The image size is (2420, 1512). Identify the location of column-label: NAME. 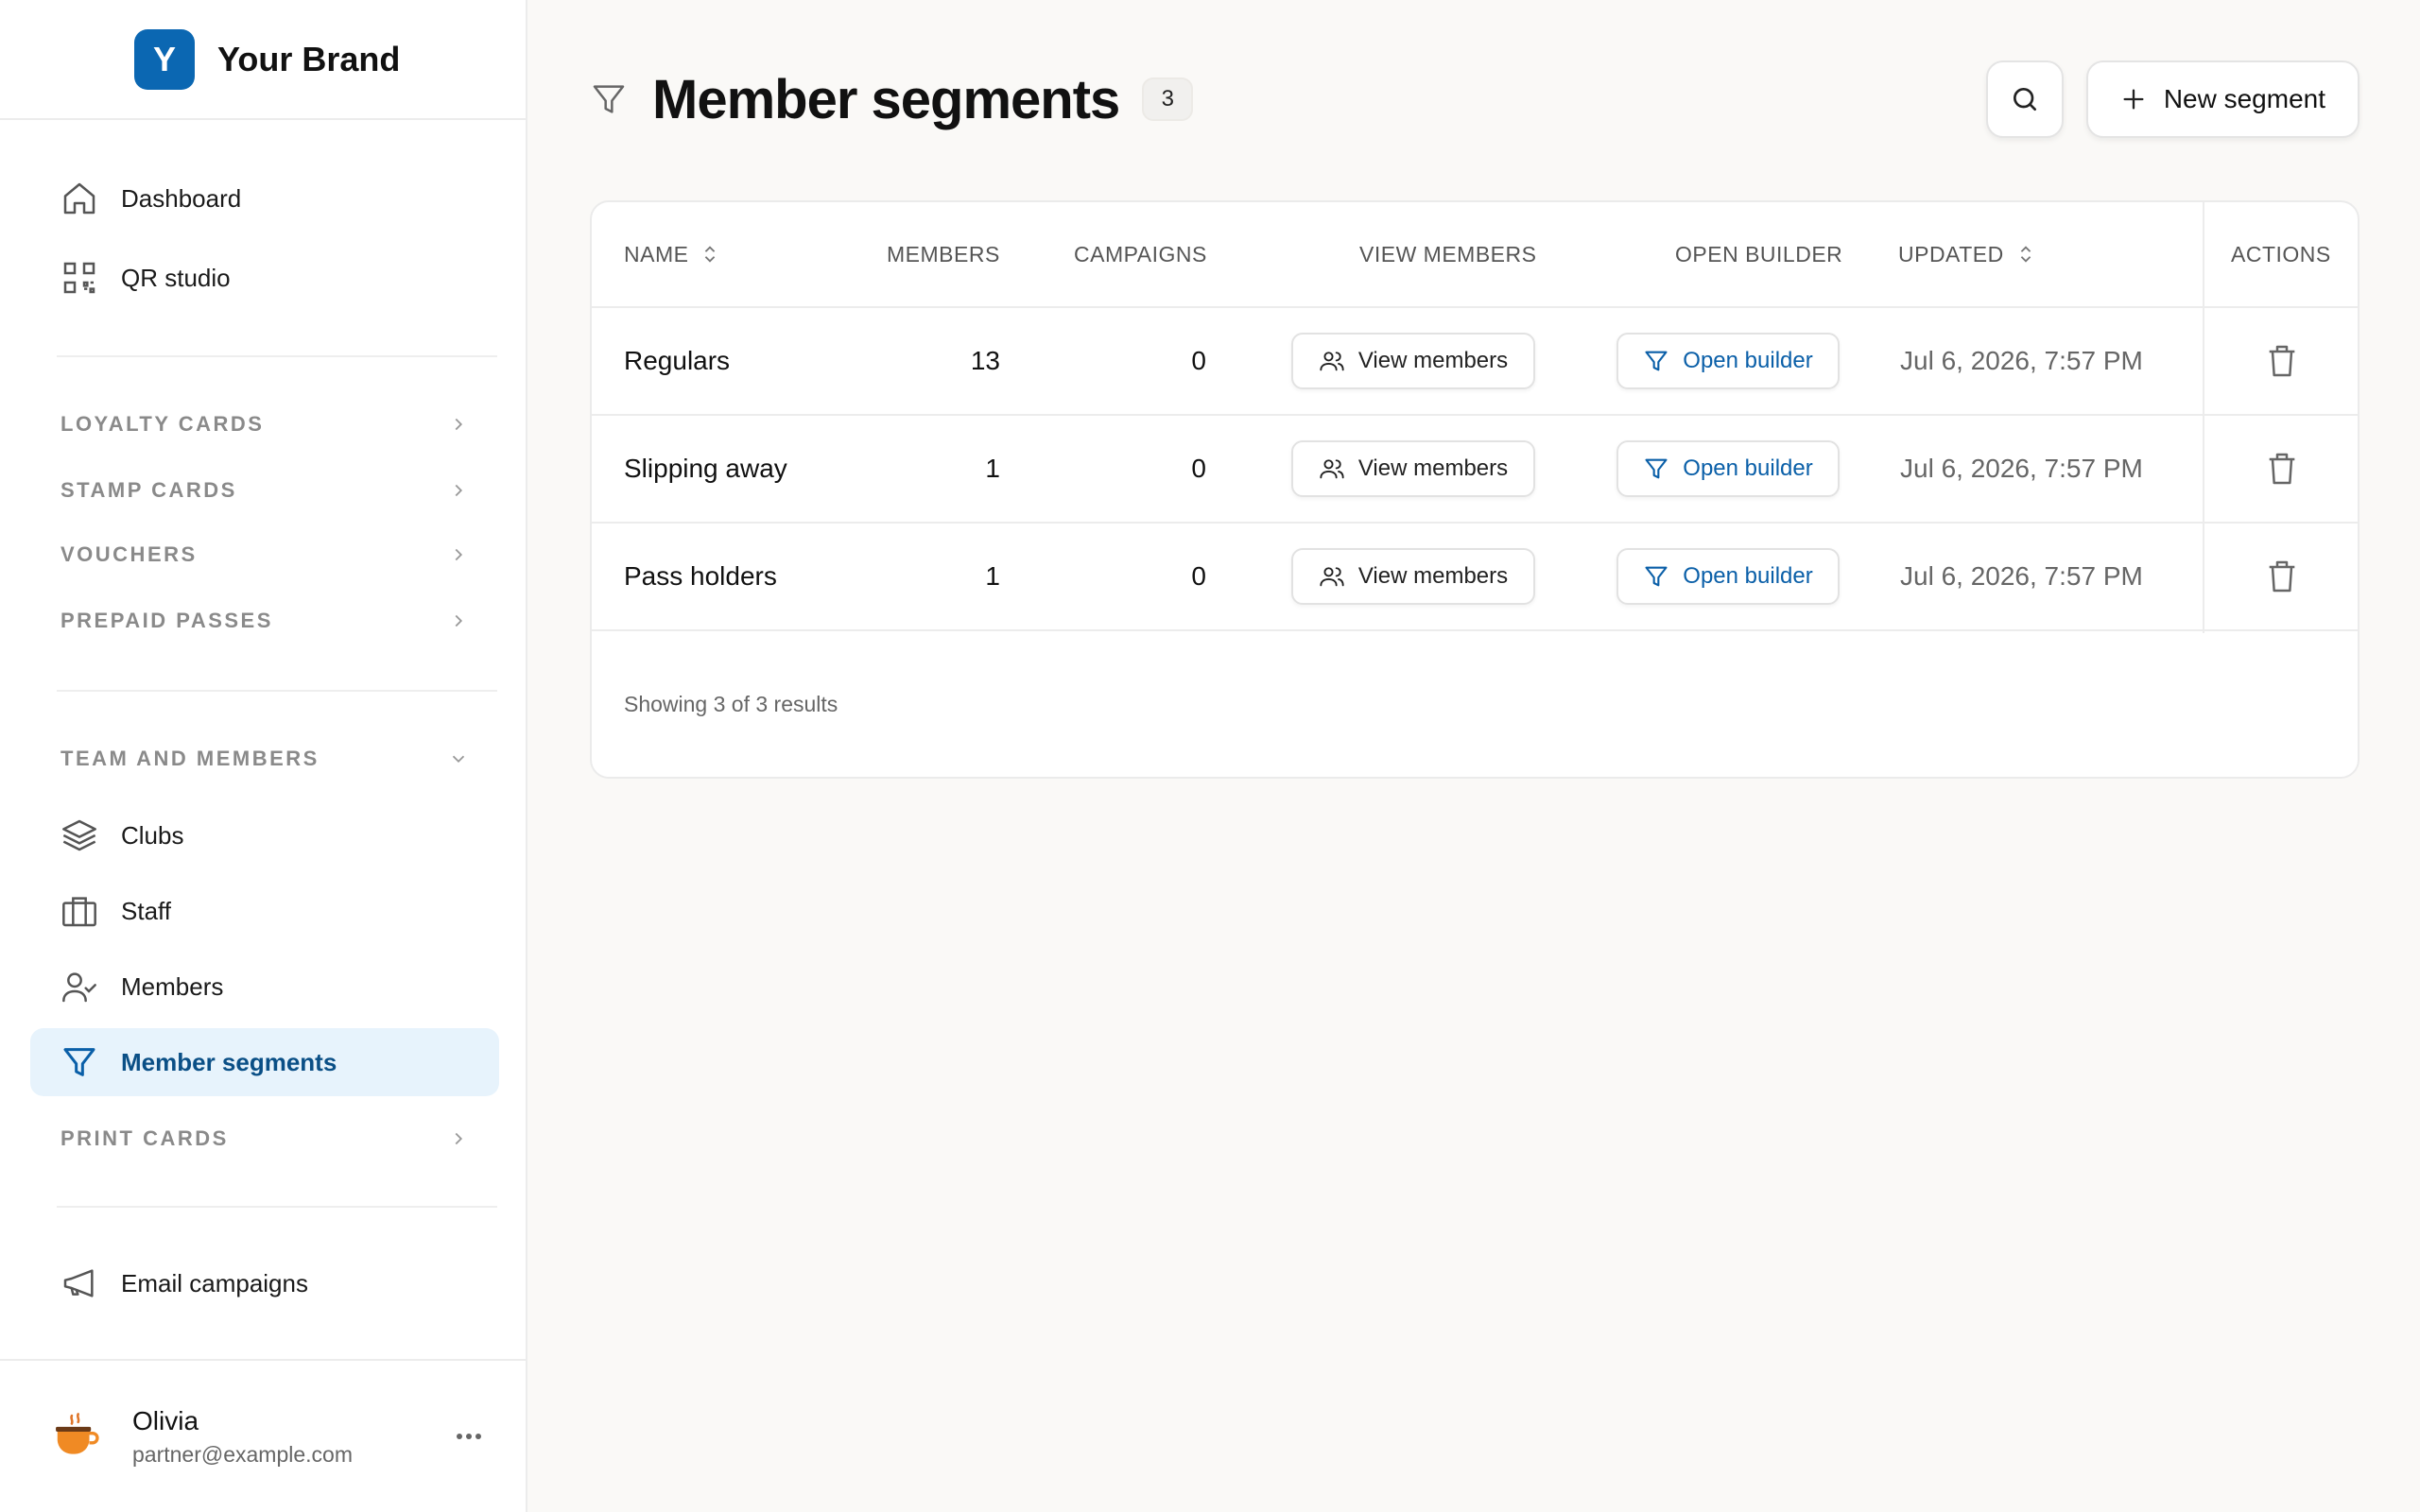
(656, 253).